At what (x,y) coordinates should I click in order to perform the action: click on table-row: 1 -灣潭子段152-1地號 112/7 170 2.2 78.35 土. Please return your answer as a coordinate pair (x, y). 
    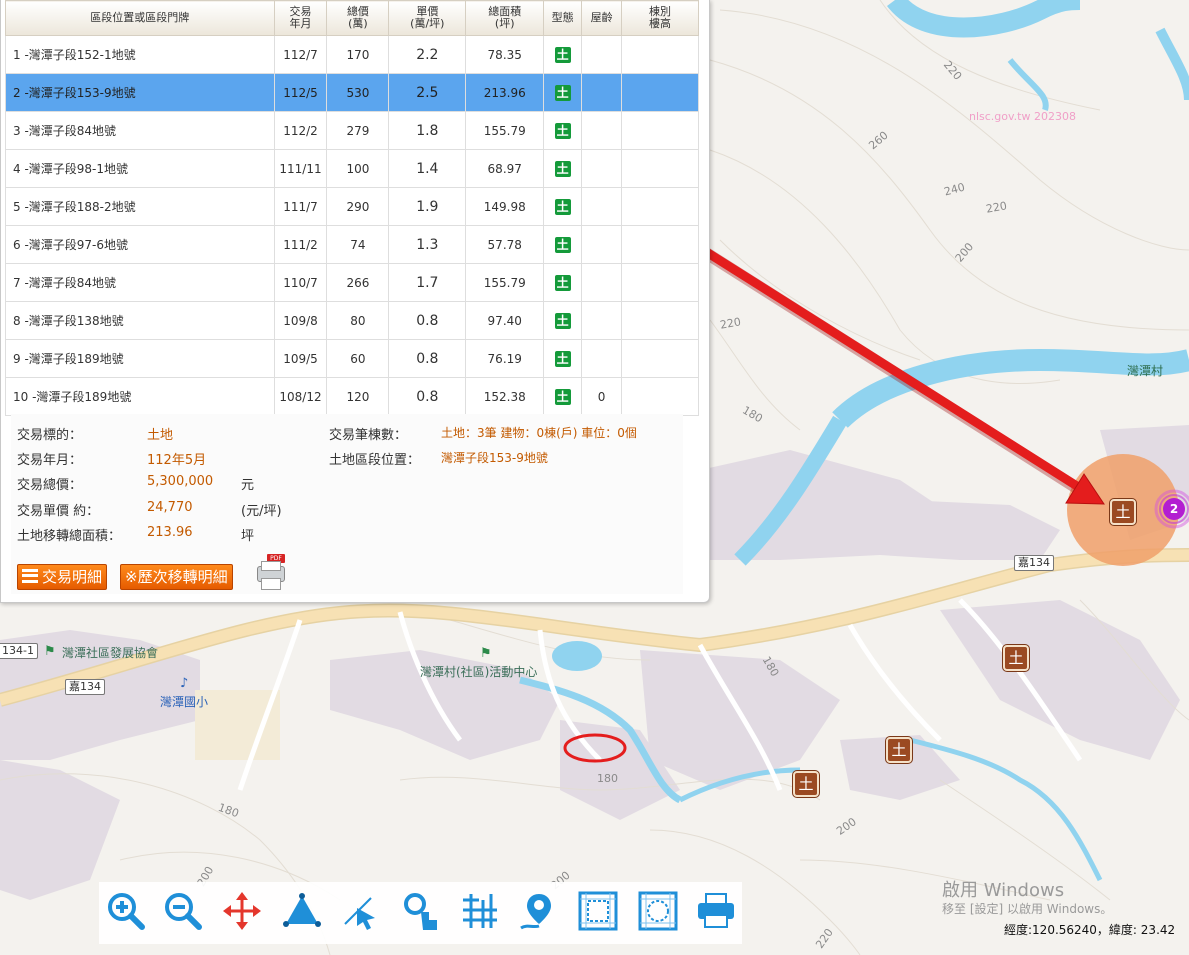
    Looking at the image, I should click on (352, 54).